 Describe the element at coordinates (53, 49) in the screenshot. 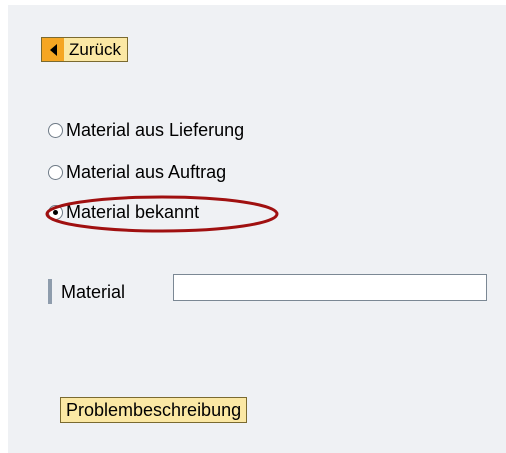

I see `back-arrow-icon` at that location.